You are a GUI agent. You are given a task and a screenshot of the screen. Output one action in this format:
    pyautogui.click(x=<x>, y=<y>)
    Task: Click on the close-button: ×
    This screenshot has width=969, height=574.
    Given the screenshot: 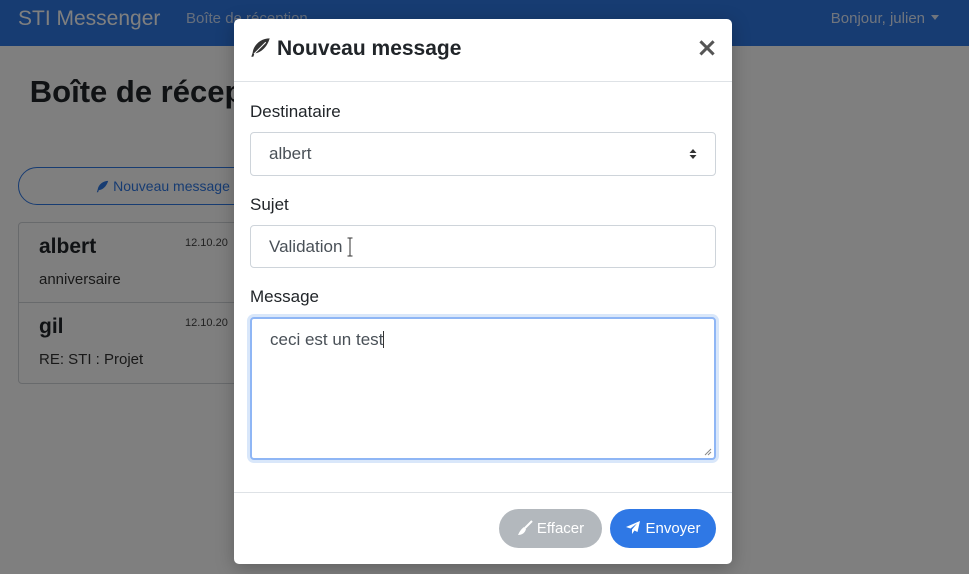 What is the action you would take?
    pyautogui.click(x=707, y=48)
    